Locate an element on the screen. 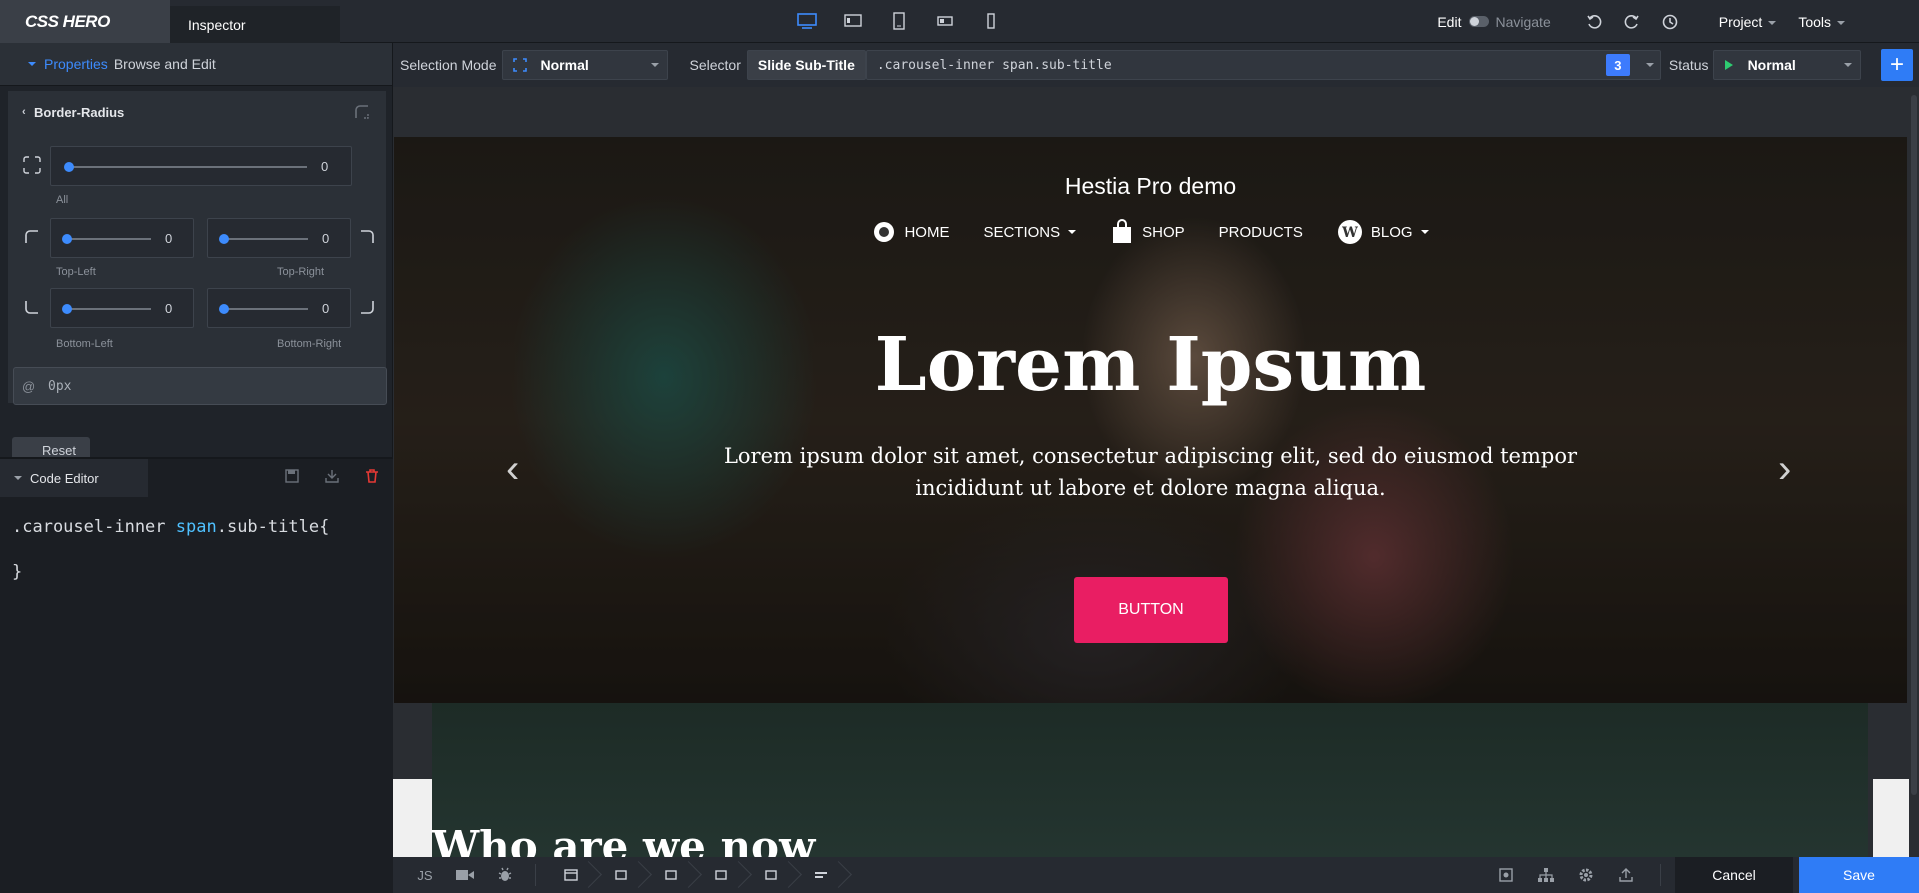 The image size is (1919, 893). status-select: Normal is located at coordinates (1786, 65).